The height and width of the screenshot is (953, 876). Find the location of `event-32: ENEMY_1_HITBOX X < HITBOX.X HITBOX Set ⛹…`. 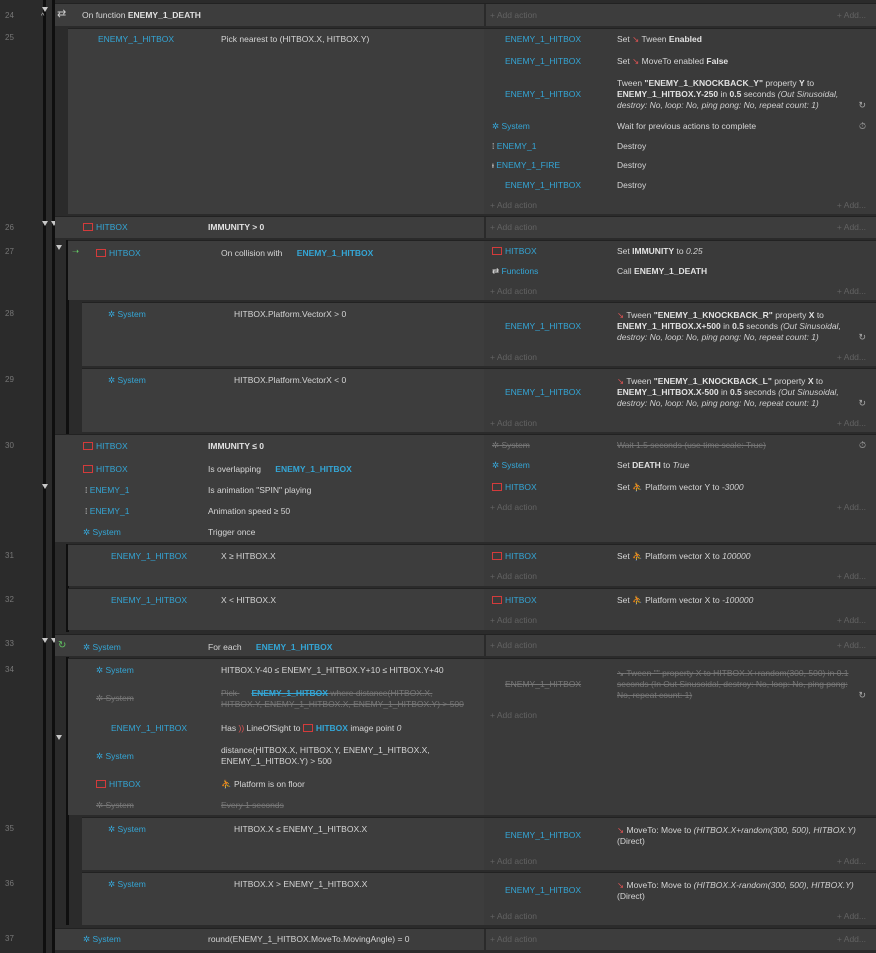

event-32: ENEMY_1_HITBOX X < HITBOX.X HITBOX Set ⛹… is located at coordinates (472, 609).